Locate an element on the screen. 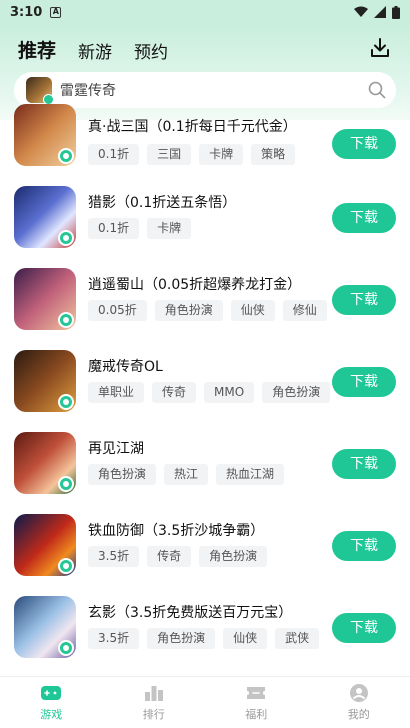 The height and width of the screenshot is (728, 410). game-item: 猎影（0.1折送五条悟） 0.1折 卡牌 下载 is located at coordinates (205, 227).